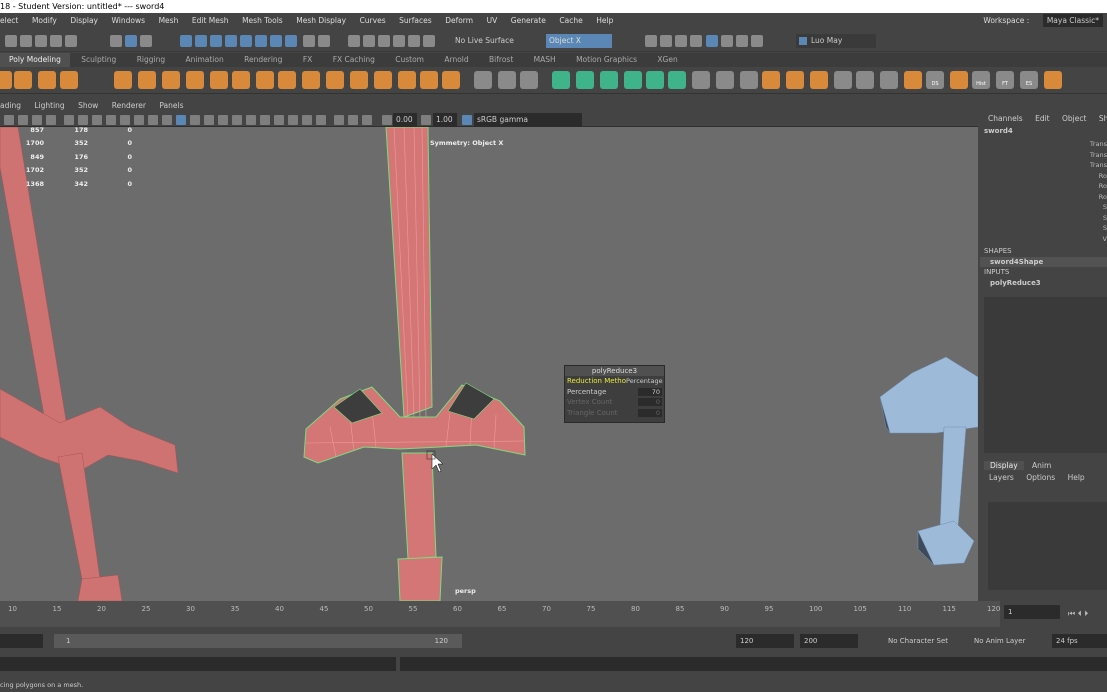 The image size is (1107, 692). Describe the element at coordinates (771, 80) in the screenshot. I see `freeze-transforms-icon` at that location.